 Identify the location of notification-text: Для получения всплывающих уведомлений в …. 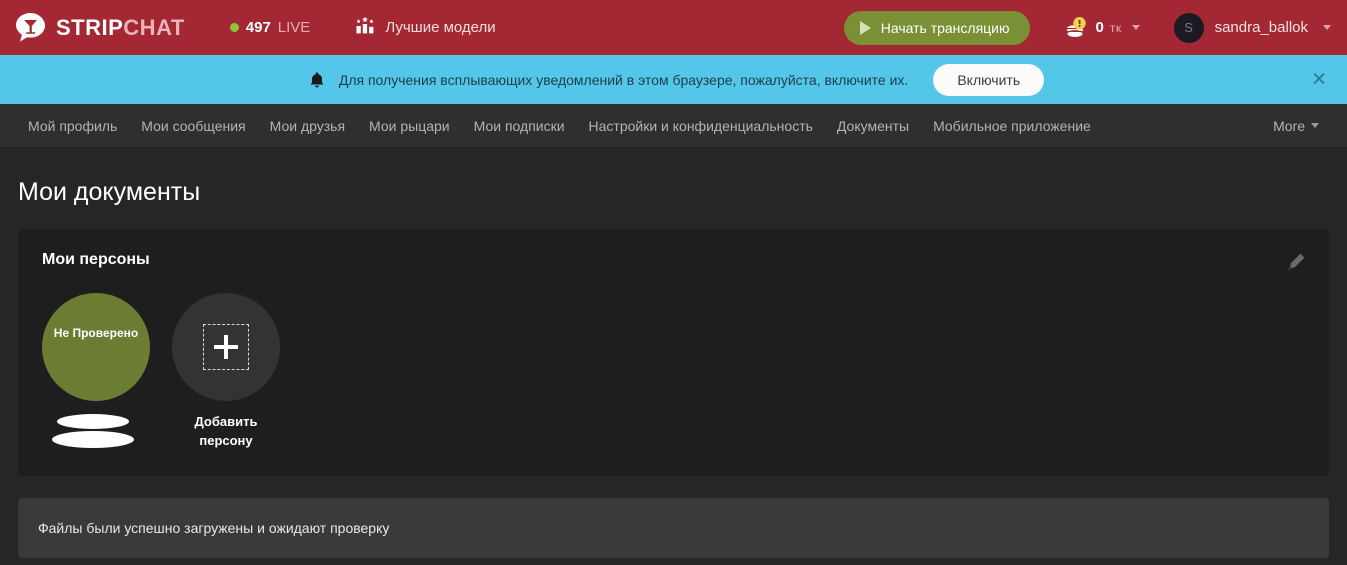
(623, 79).